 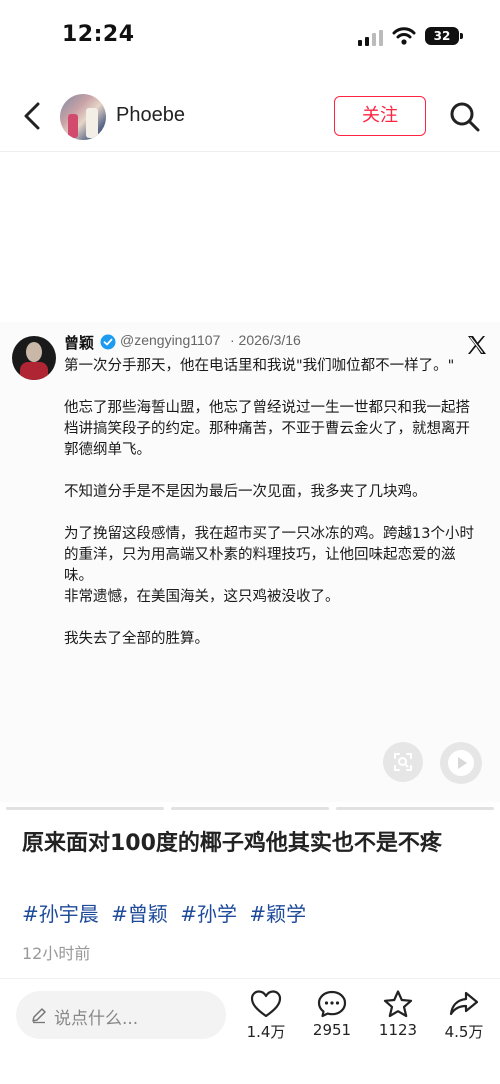 What do you see at coordinates (465, 117) in the screenshot?
I see `search-icon` at bounding box center [465, 117].